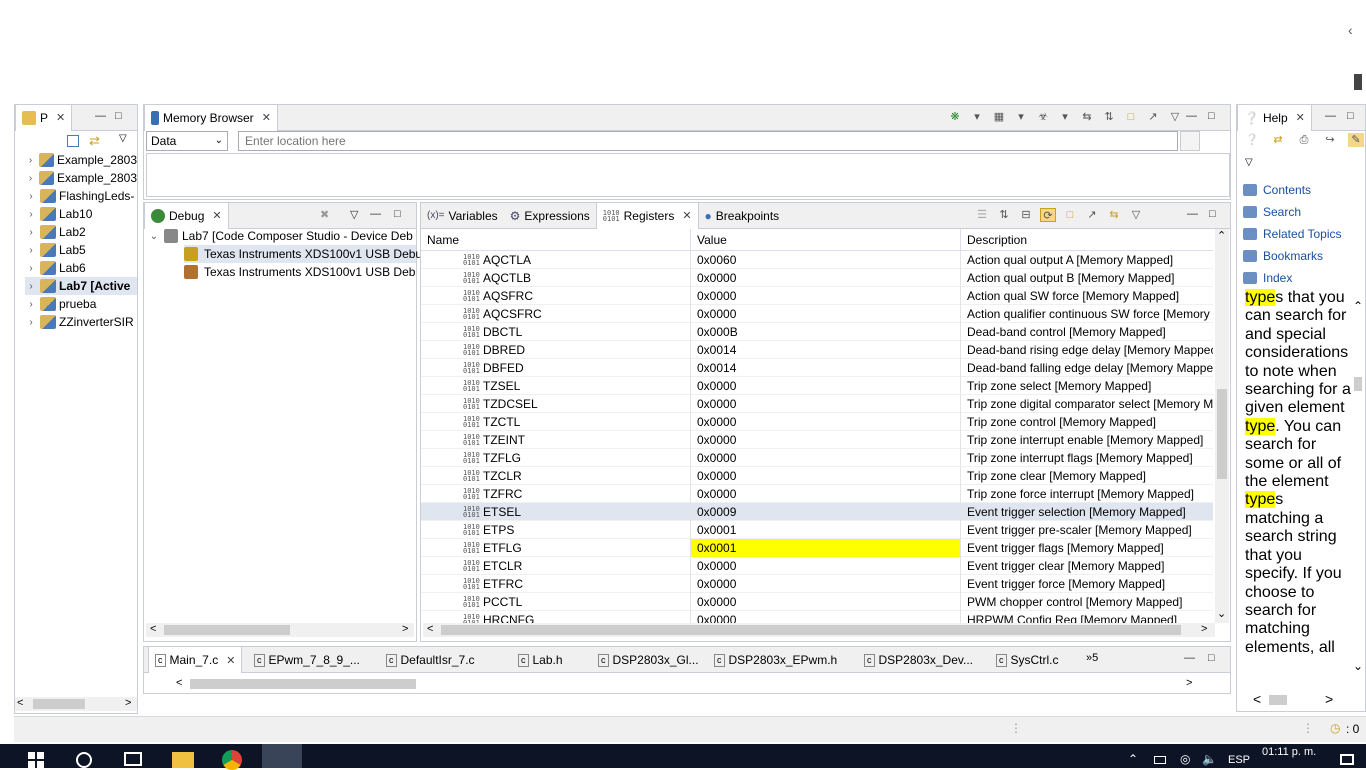 Image resolution: width=1366 pixels, height=770 pixels. I want to click on project-item: › ZZinverterSIR, so click(81, 322).